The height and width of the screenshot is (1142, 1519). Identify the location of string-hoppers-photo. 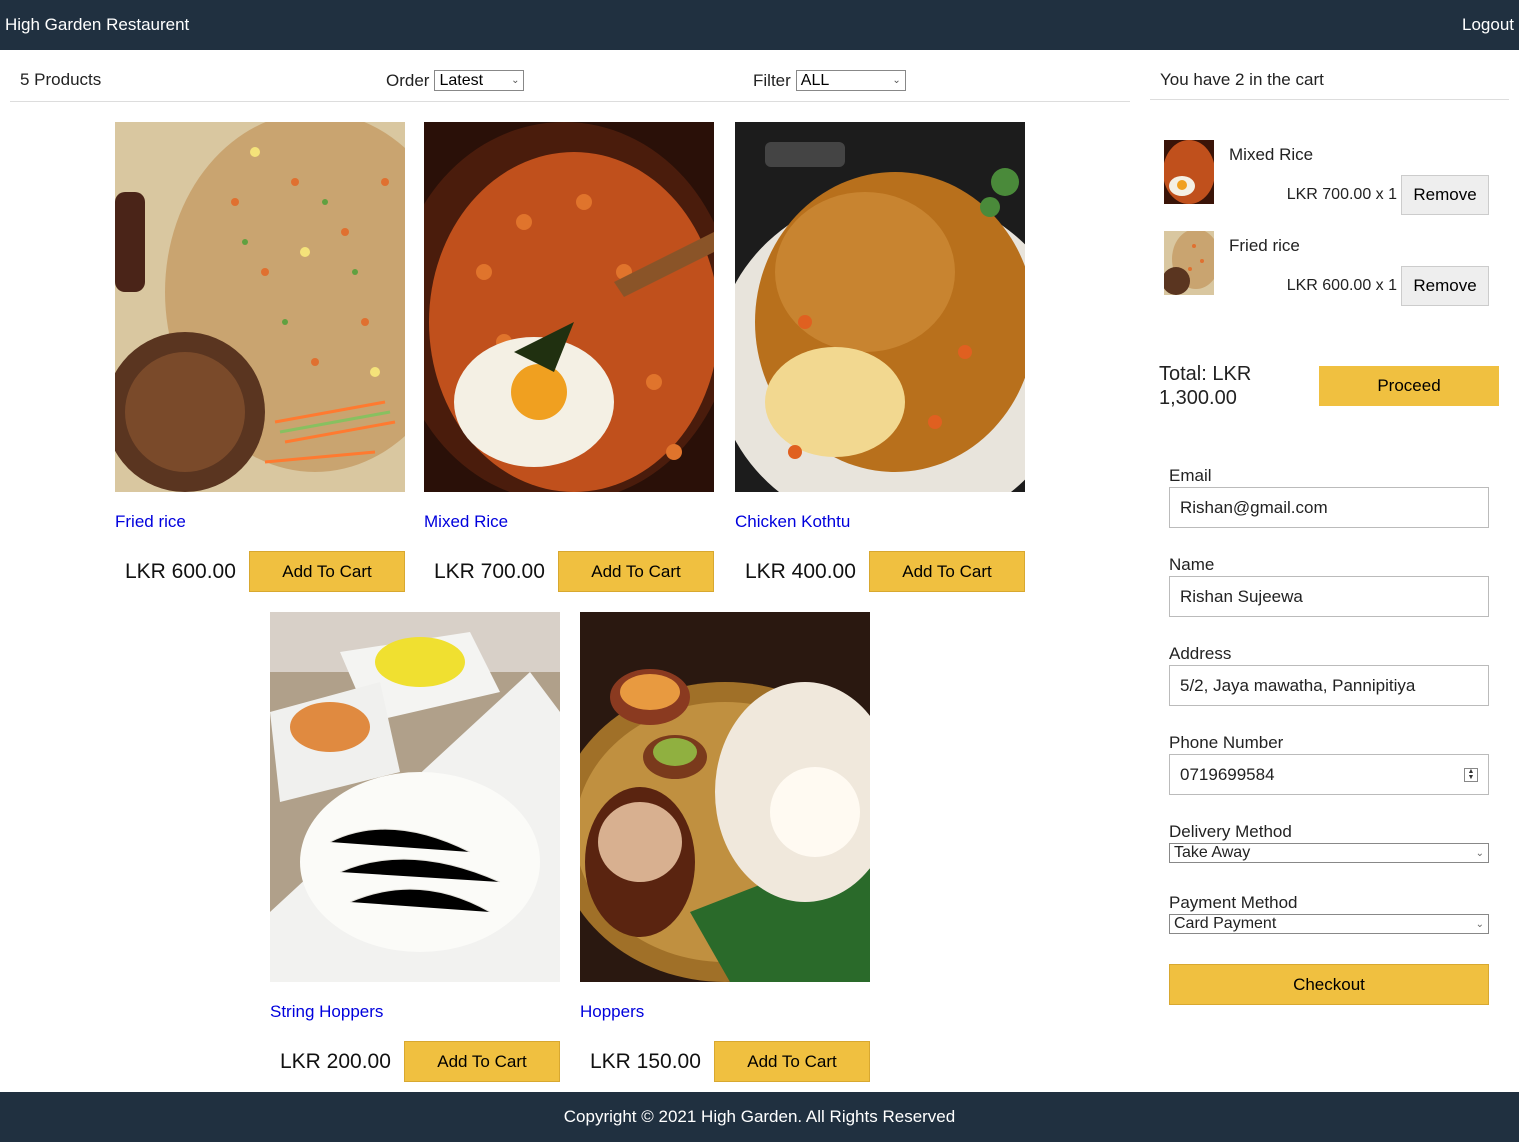
(415, 797).